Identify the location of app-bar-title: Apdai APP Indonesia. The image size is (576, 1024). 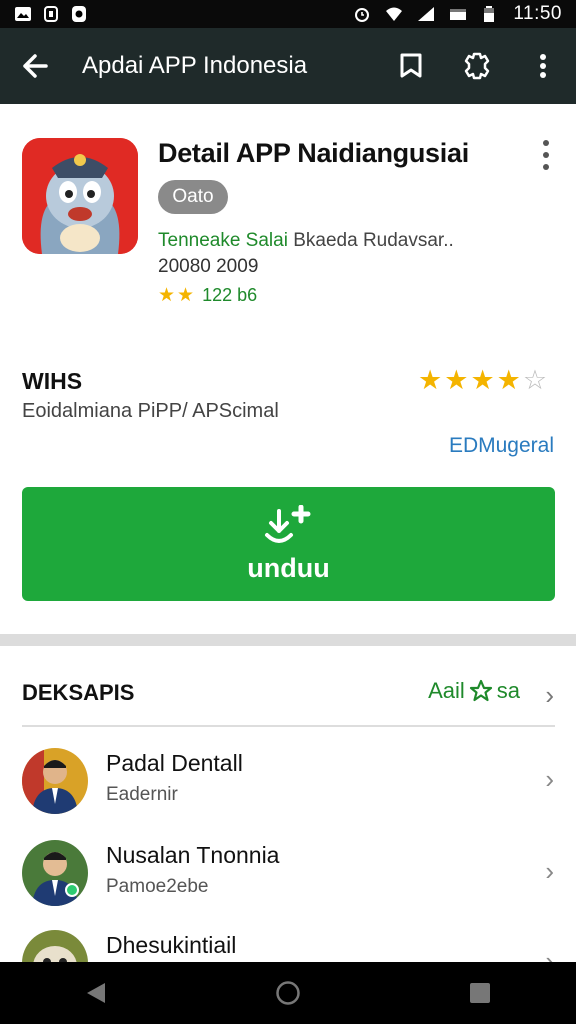
(195, 65).